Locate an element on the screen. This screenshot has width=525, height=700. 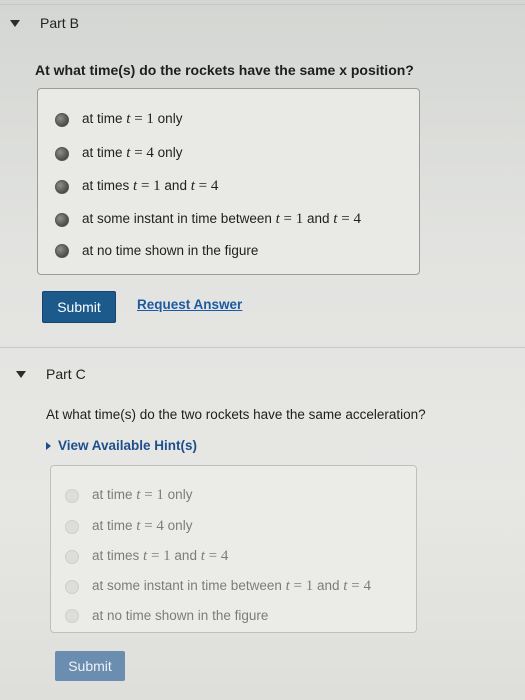
view-hints-link: View Available Hint(s) is located at coordinates (121, 445).